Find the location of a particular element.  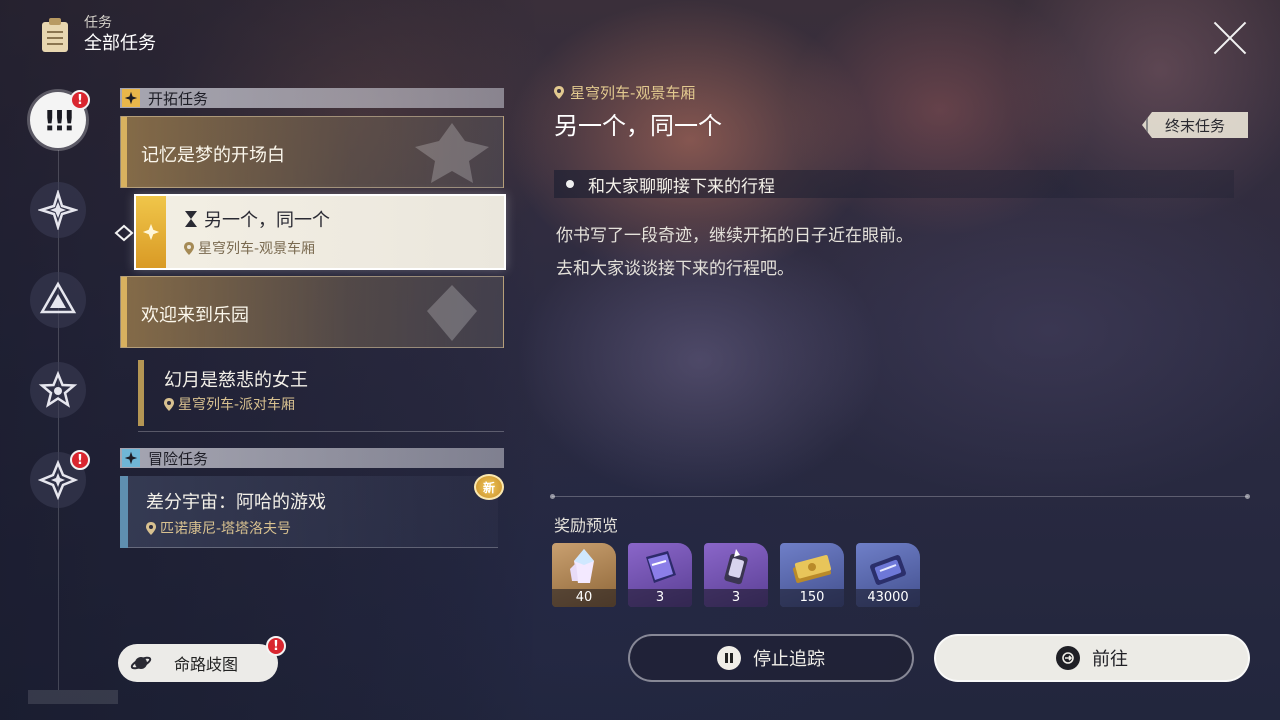

go-label: 前往 is located at coordinates (1110, 659).